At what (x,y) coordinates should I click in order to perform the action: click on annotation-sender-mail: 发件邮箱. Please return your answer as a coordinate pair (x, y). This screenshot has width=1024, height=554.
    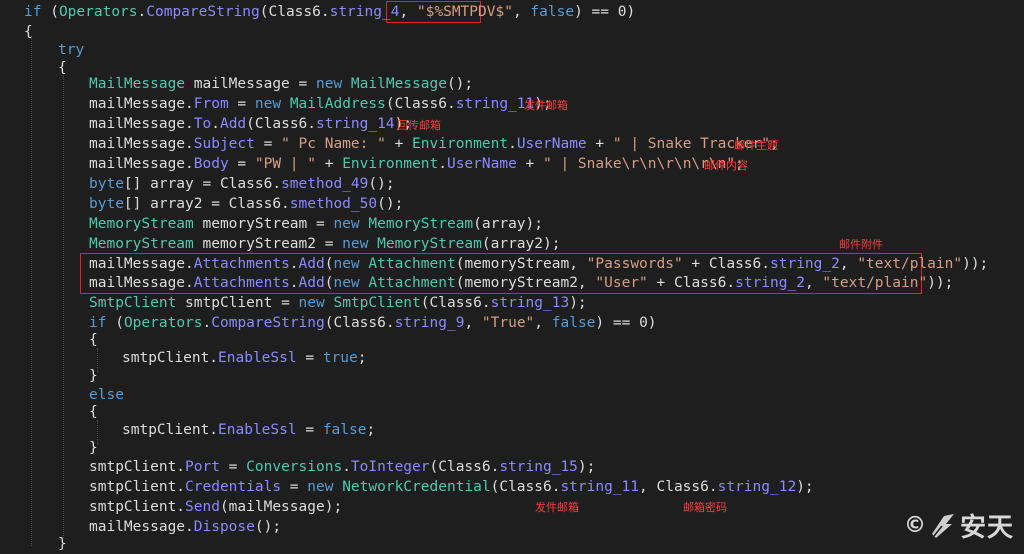
    Looking at the image, I should click on (546, 105).